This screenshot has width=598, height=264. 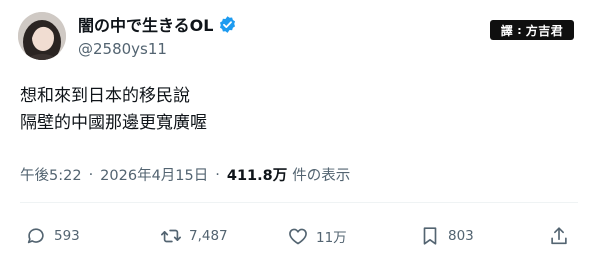 What do you see at coordinates (507, 30) in the screenshot?
I see `stamp-label: 譯` at bounding box center [507, 30].